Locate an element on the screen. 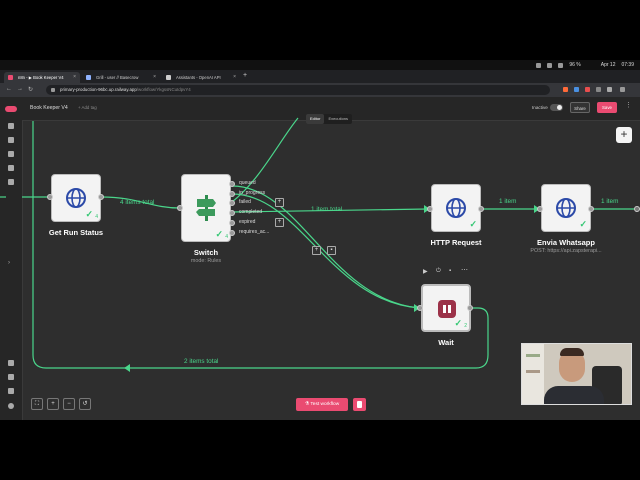 This screenshot has width=640, height=480. node-get-run-status: ✓ 4 is located at coordinates (76, 198).